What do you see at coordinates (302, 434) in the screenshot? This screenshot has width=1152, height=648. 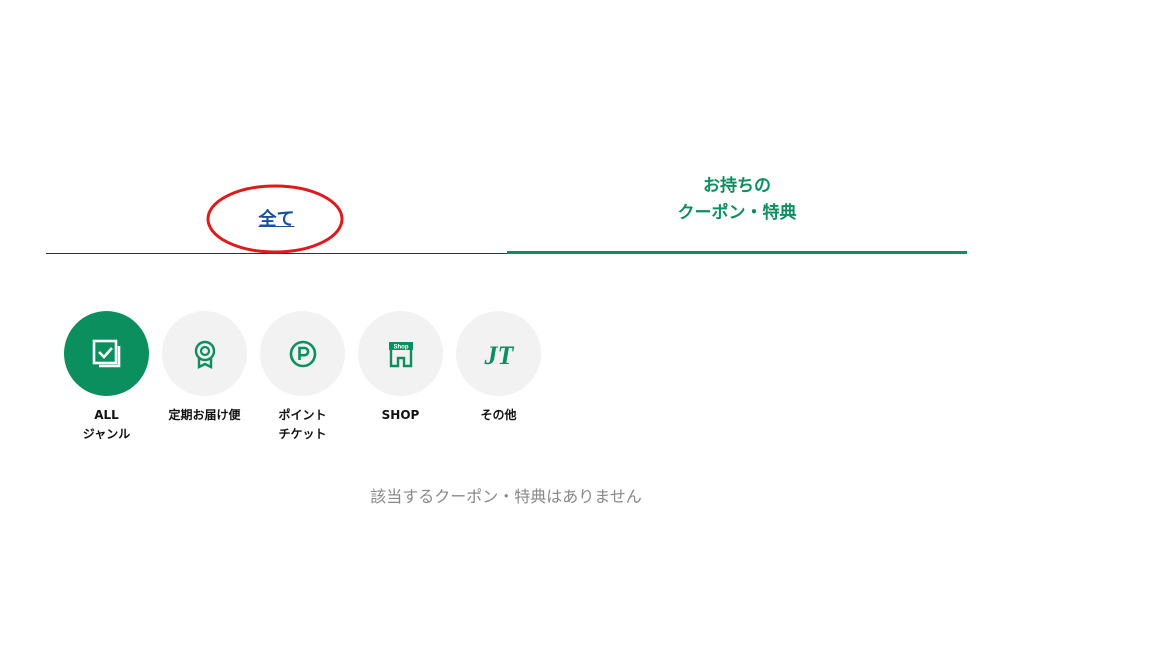 I see `genre-point-ticket-label-line2: チケット` at bounding box center [302, 434].